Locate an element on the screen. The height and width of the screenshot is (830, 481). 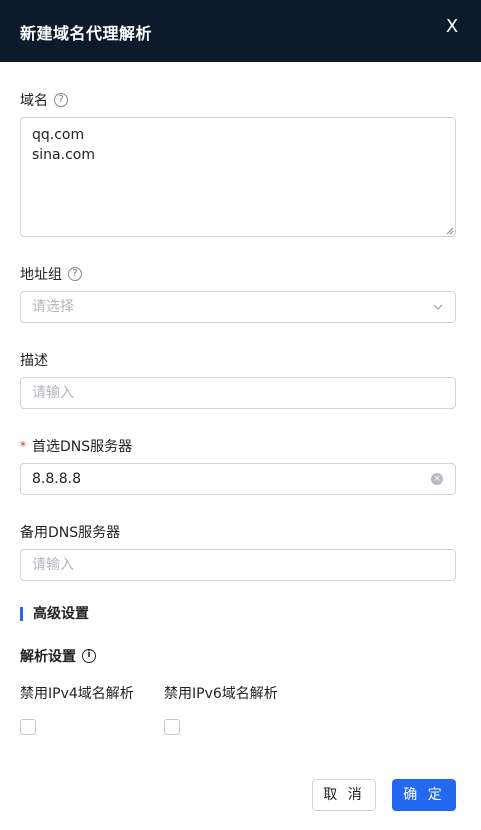
secondary-dns-label-row: 备用DNS服务器 is located at coordinates (70, 532).